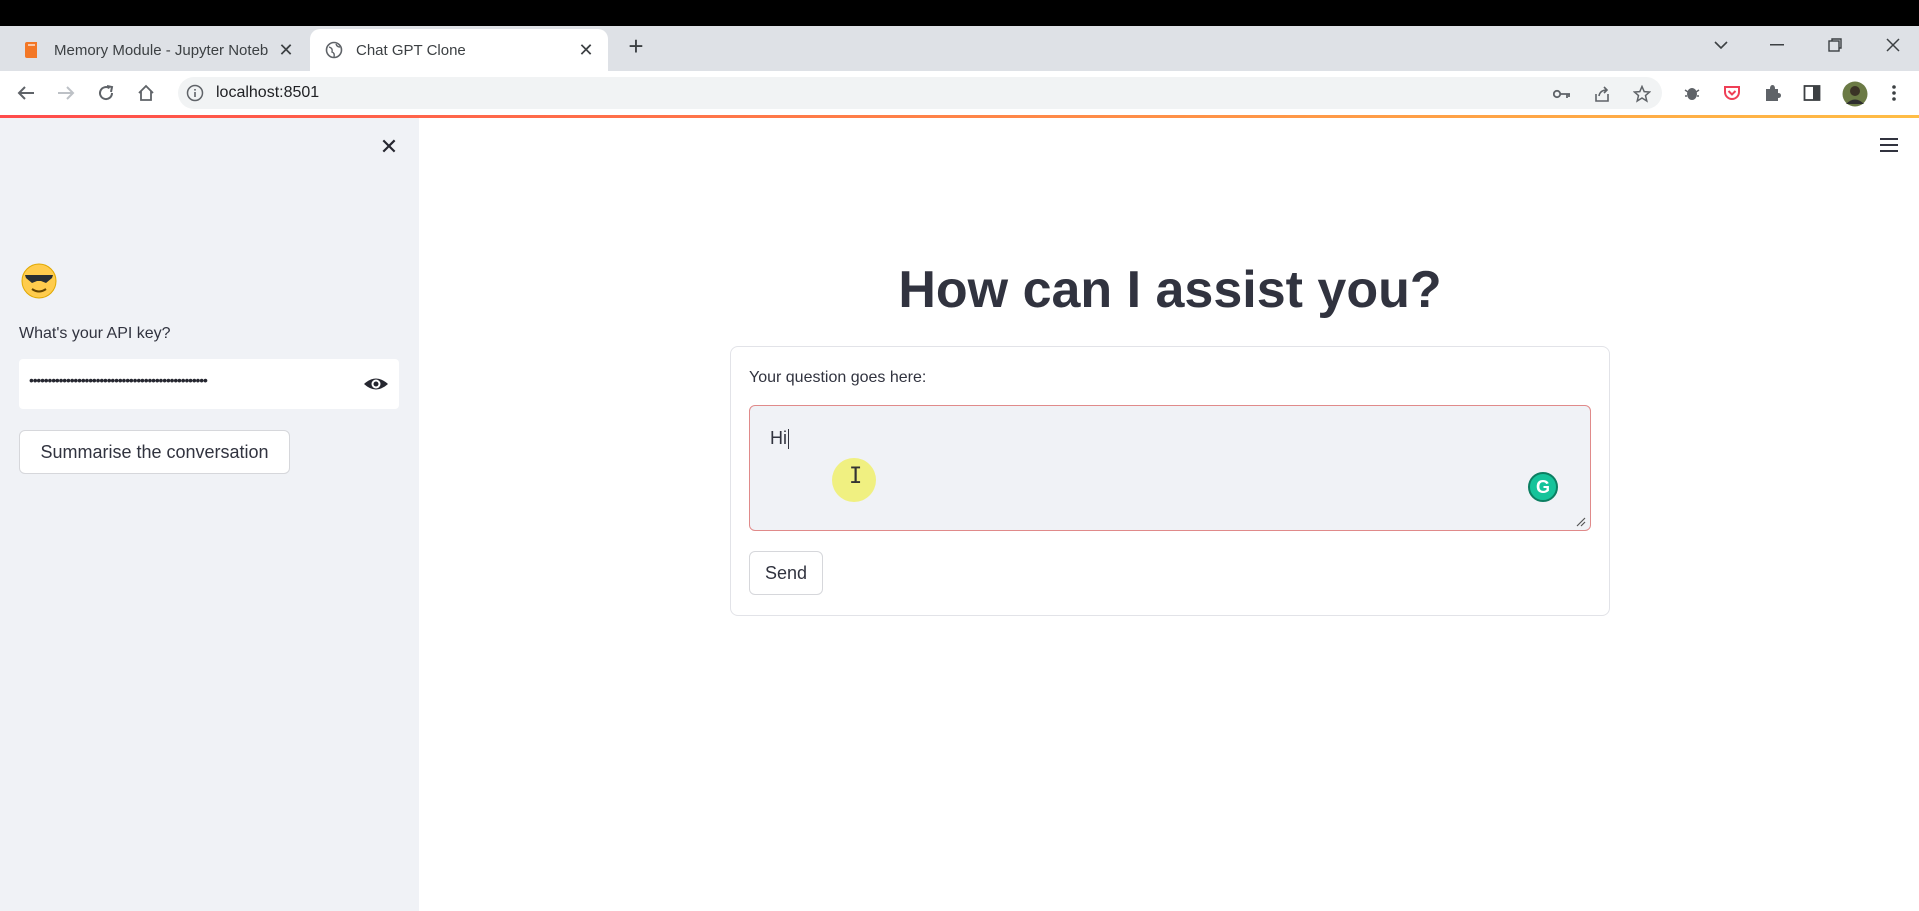  I want to click on tab-title: Chat GPT Clone, so click(411, 50).